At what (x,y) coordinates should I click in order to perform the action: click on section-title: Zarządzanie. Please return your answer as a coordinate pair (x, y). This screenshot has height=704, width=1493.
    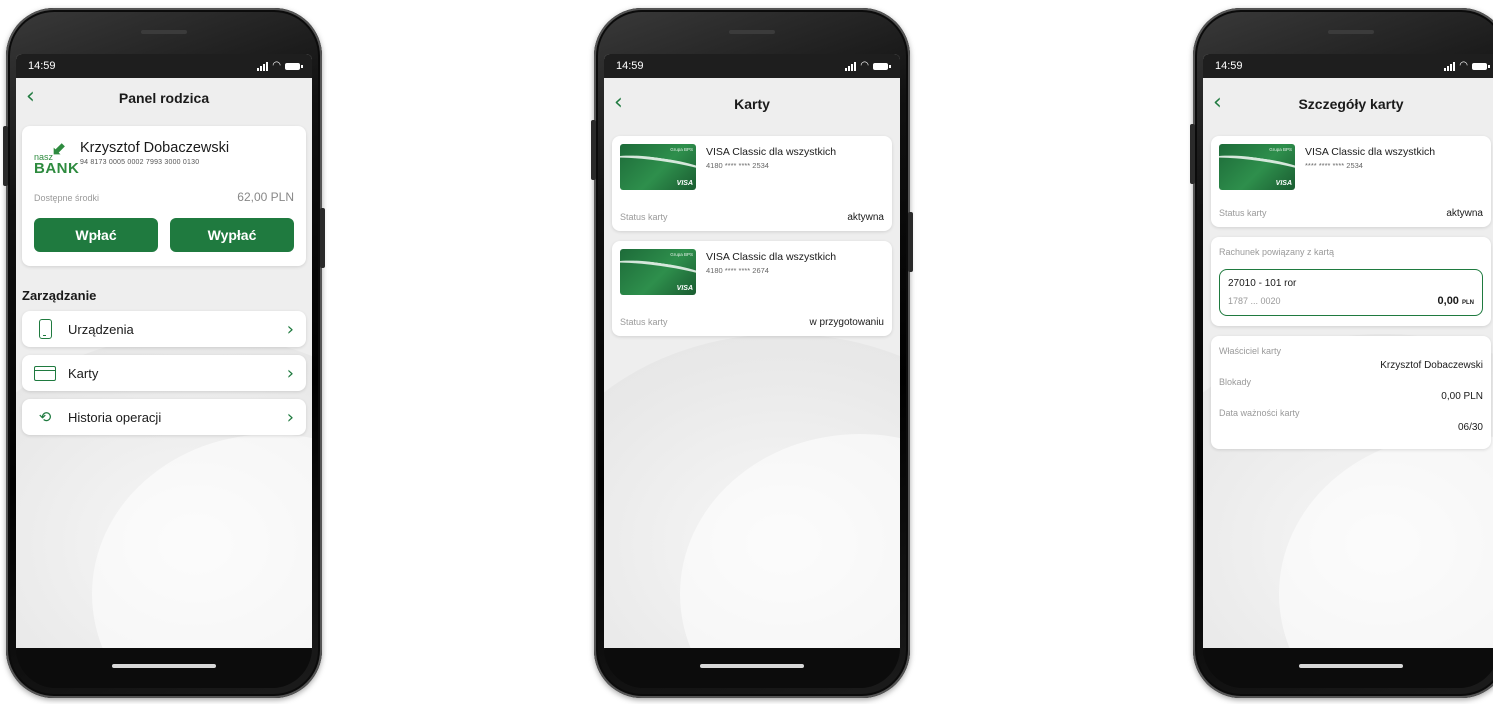
    Looking at the image, I should click on (59, 295).